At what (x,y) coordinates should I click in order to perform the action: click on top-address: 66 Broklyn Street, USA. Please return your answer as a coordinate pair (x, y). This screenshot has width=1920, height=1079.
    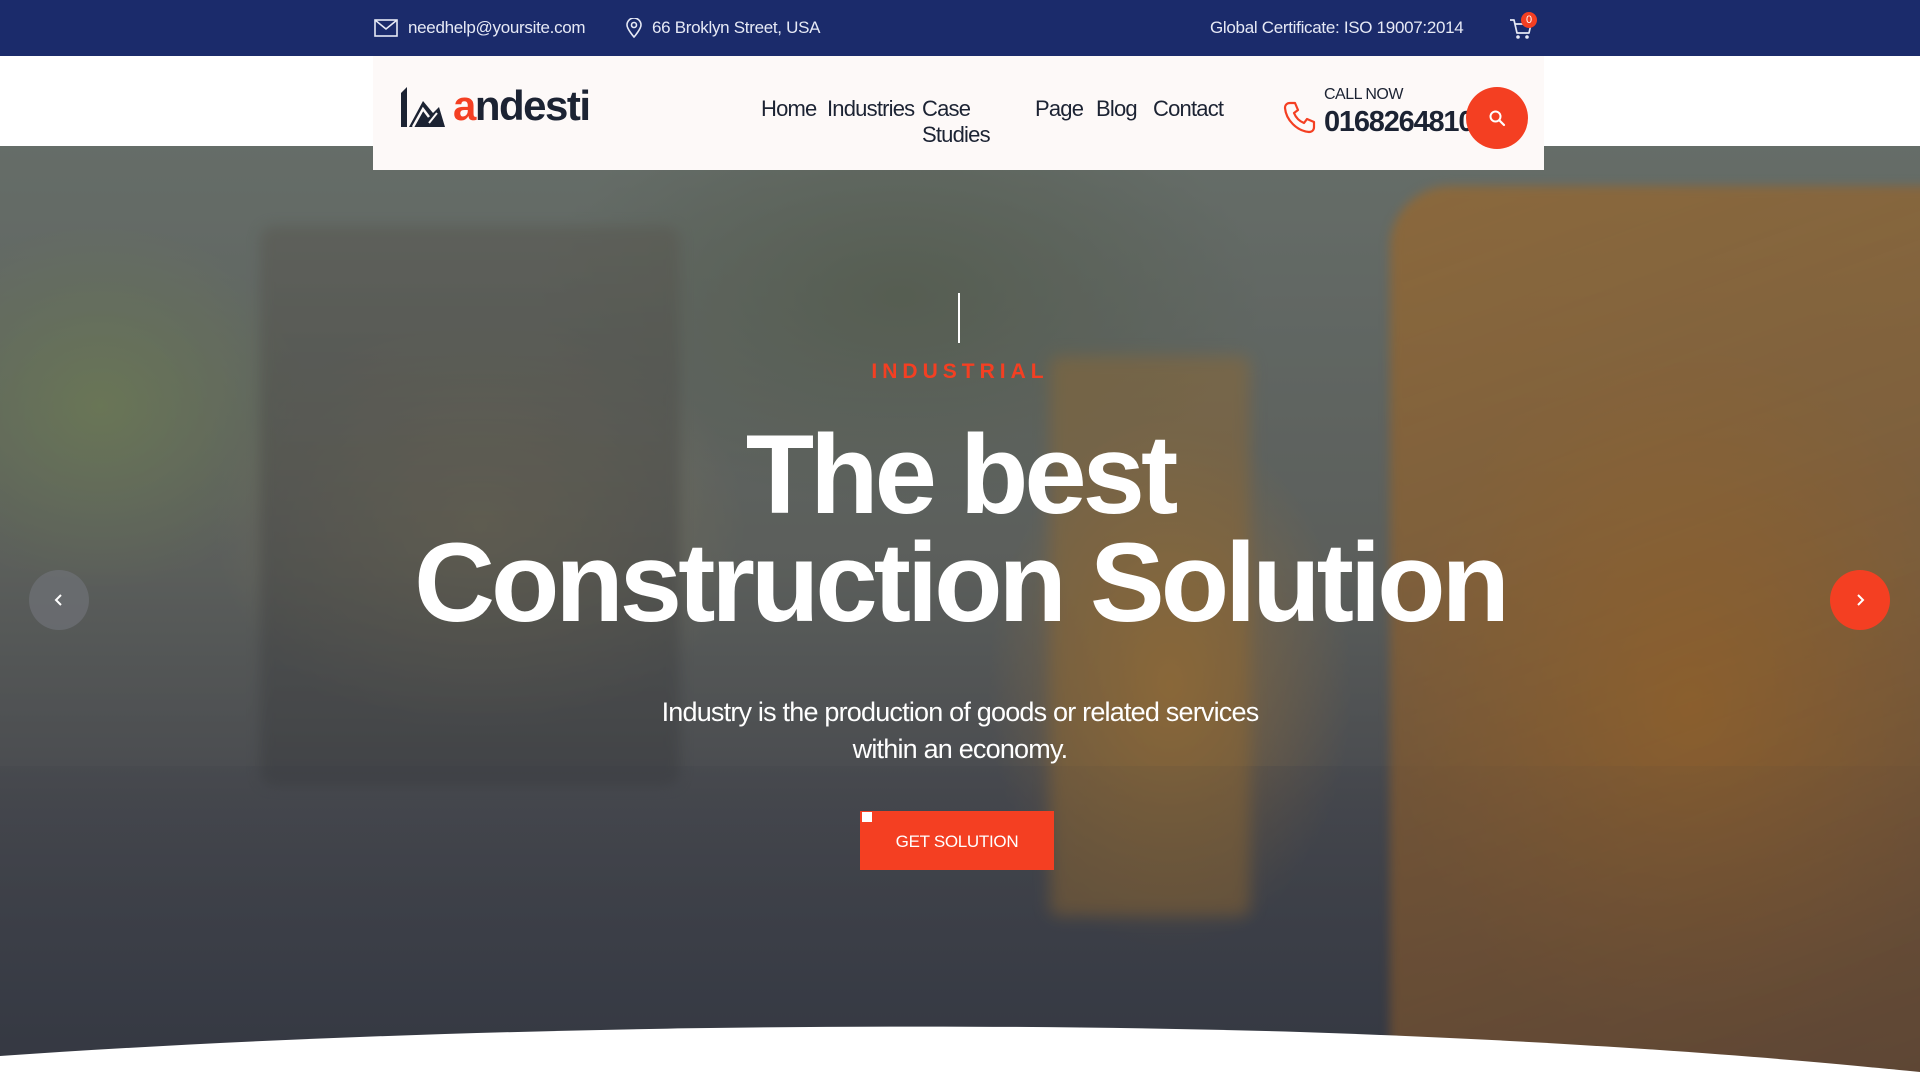
    Looking at the image, I should click on (723, 28).